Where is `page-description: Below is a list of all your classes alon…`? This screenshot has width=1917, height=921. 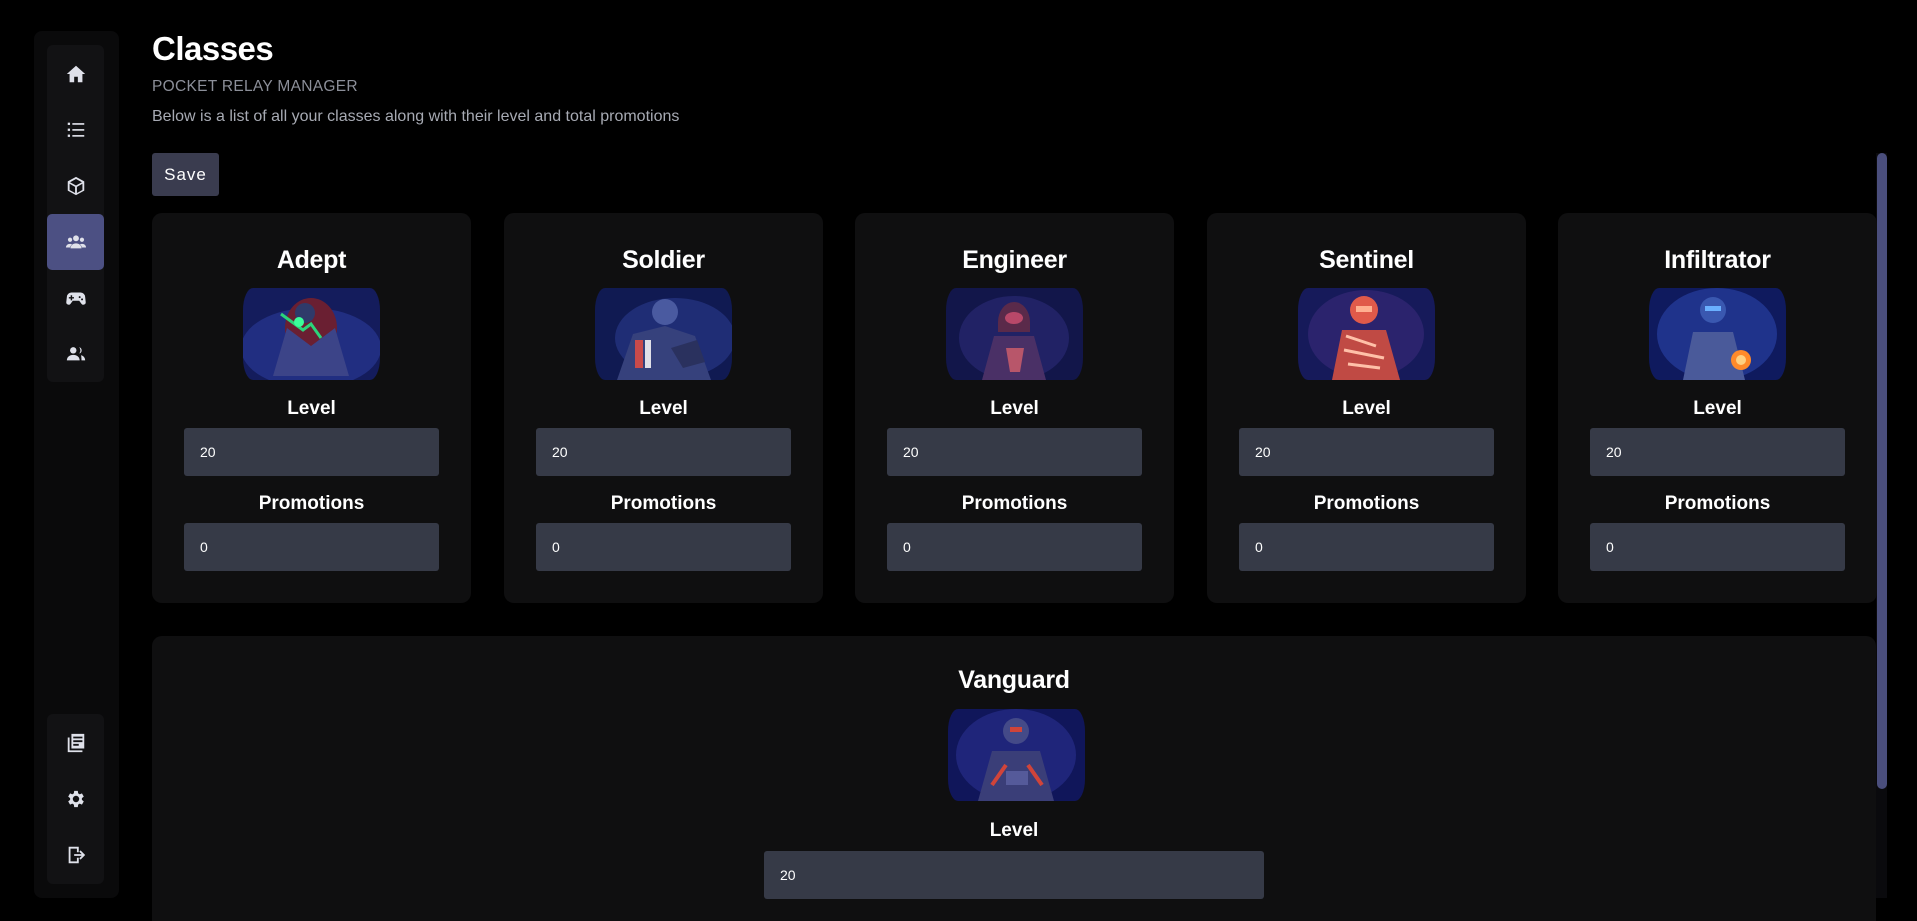
page-description: Below is a list of all your classes alon… is located at coordinates (416, 116).